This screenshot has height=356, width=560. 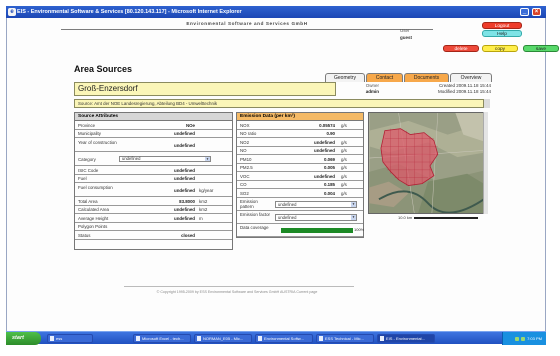 I want to click on attr-label: Total Area, so click(x=88, y=201).